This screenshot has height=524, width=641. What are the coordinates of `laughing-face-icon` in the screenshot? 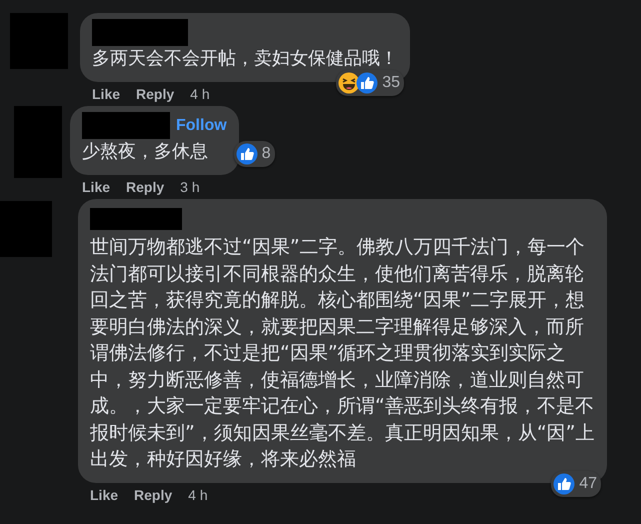 It's located at (349, 83).